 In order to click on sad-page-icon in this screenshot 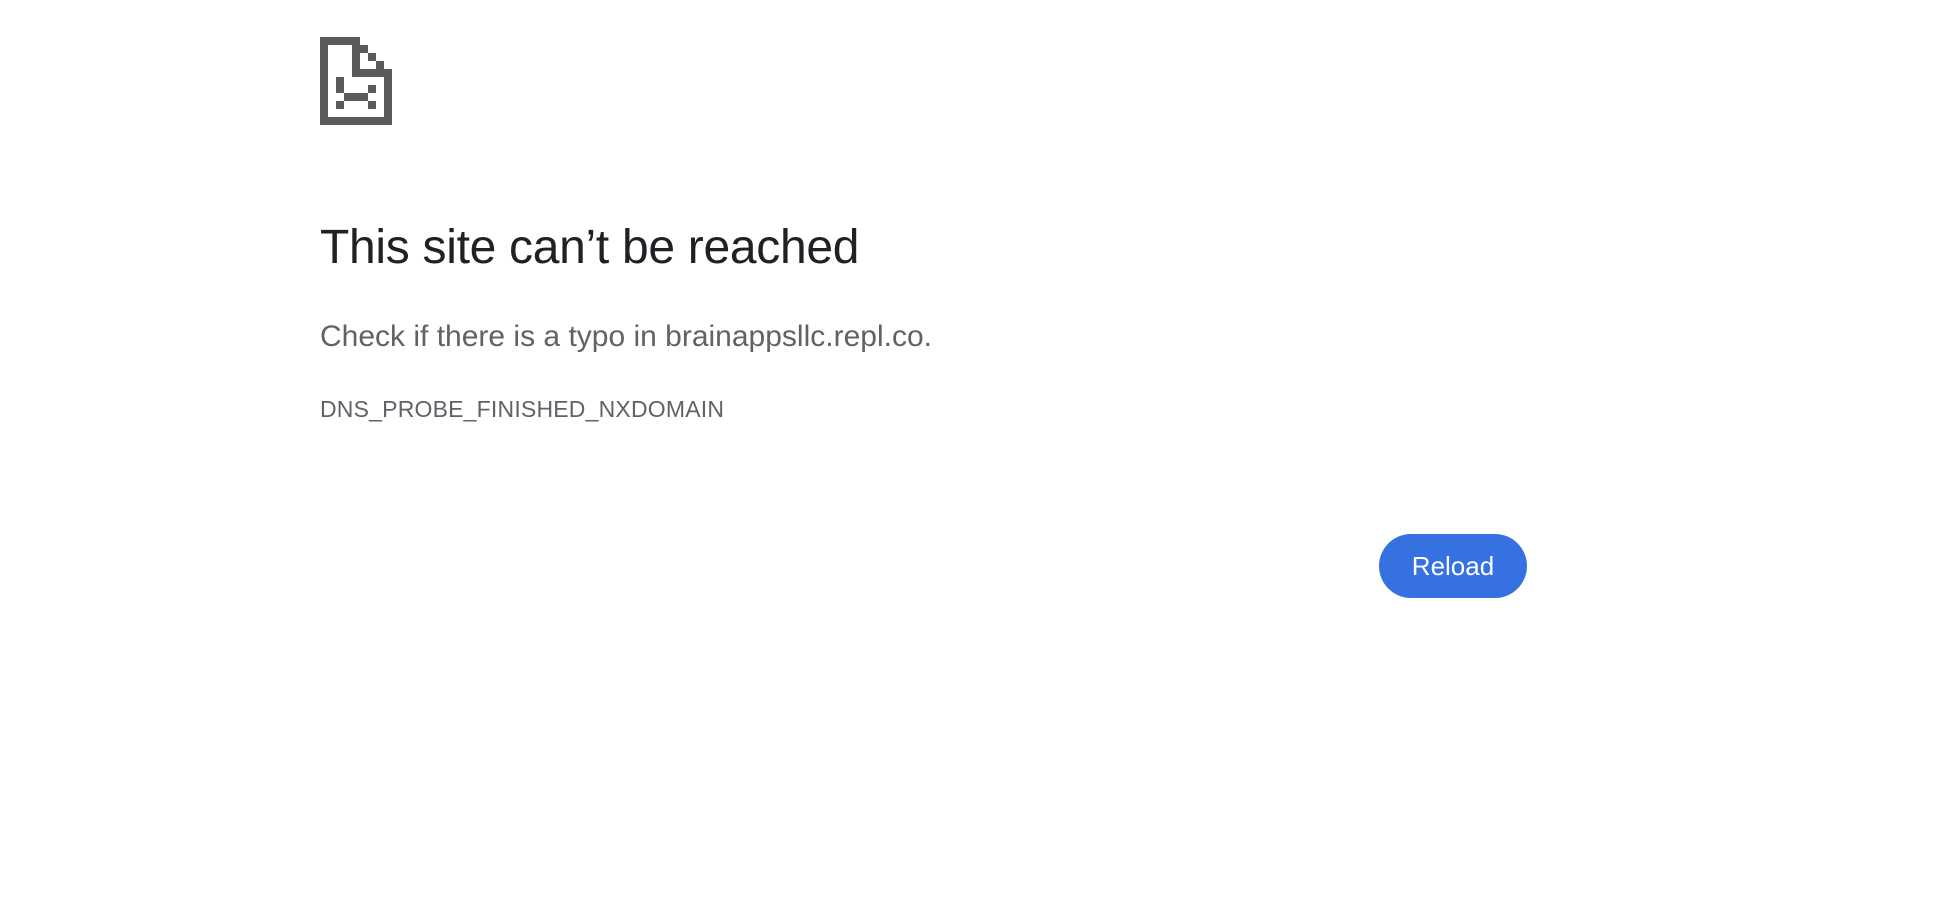, I will do `click(356, 81)`.